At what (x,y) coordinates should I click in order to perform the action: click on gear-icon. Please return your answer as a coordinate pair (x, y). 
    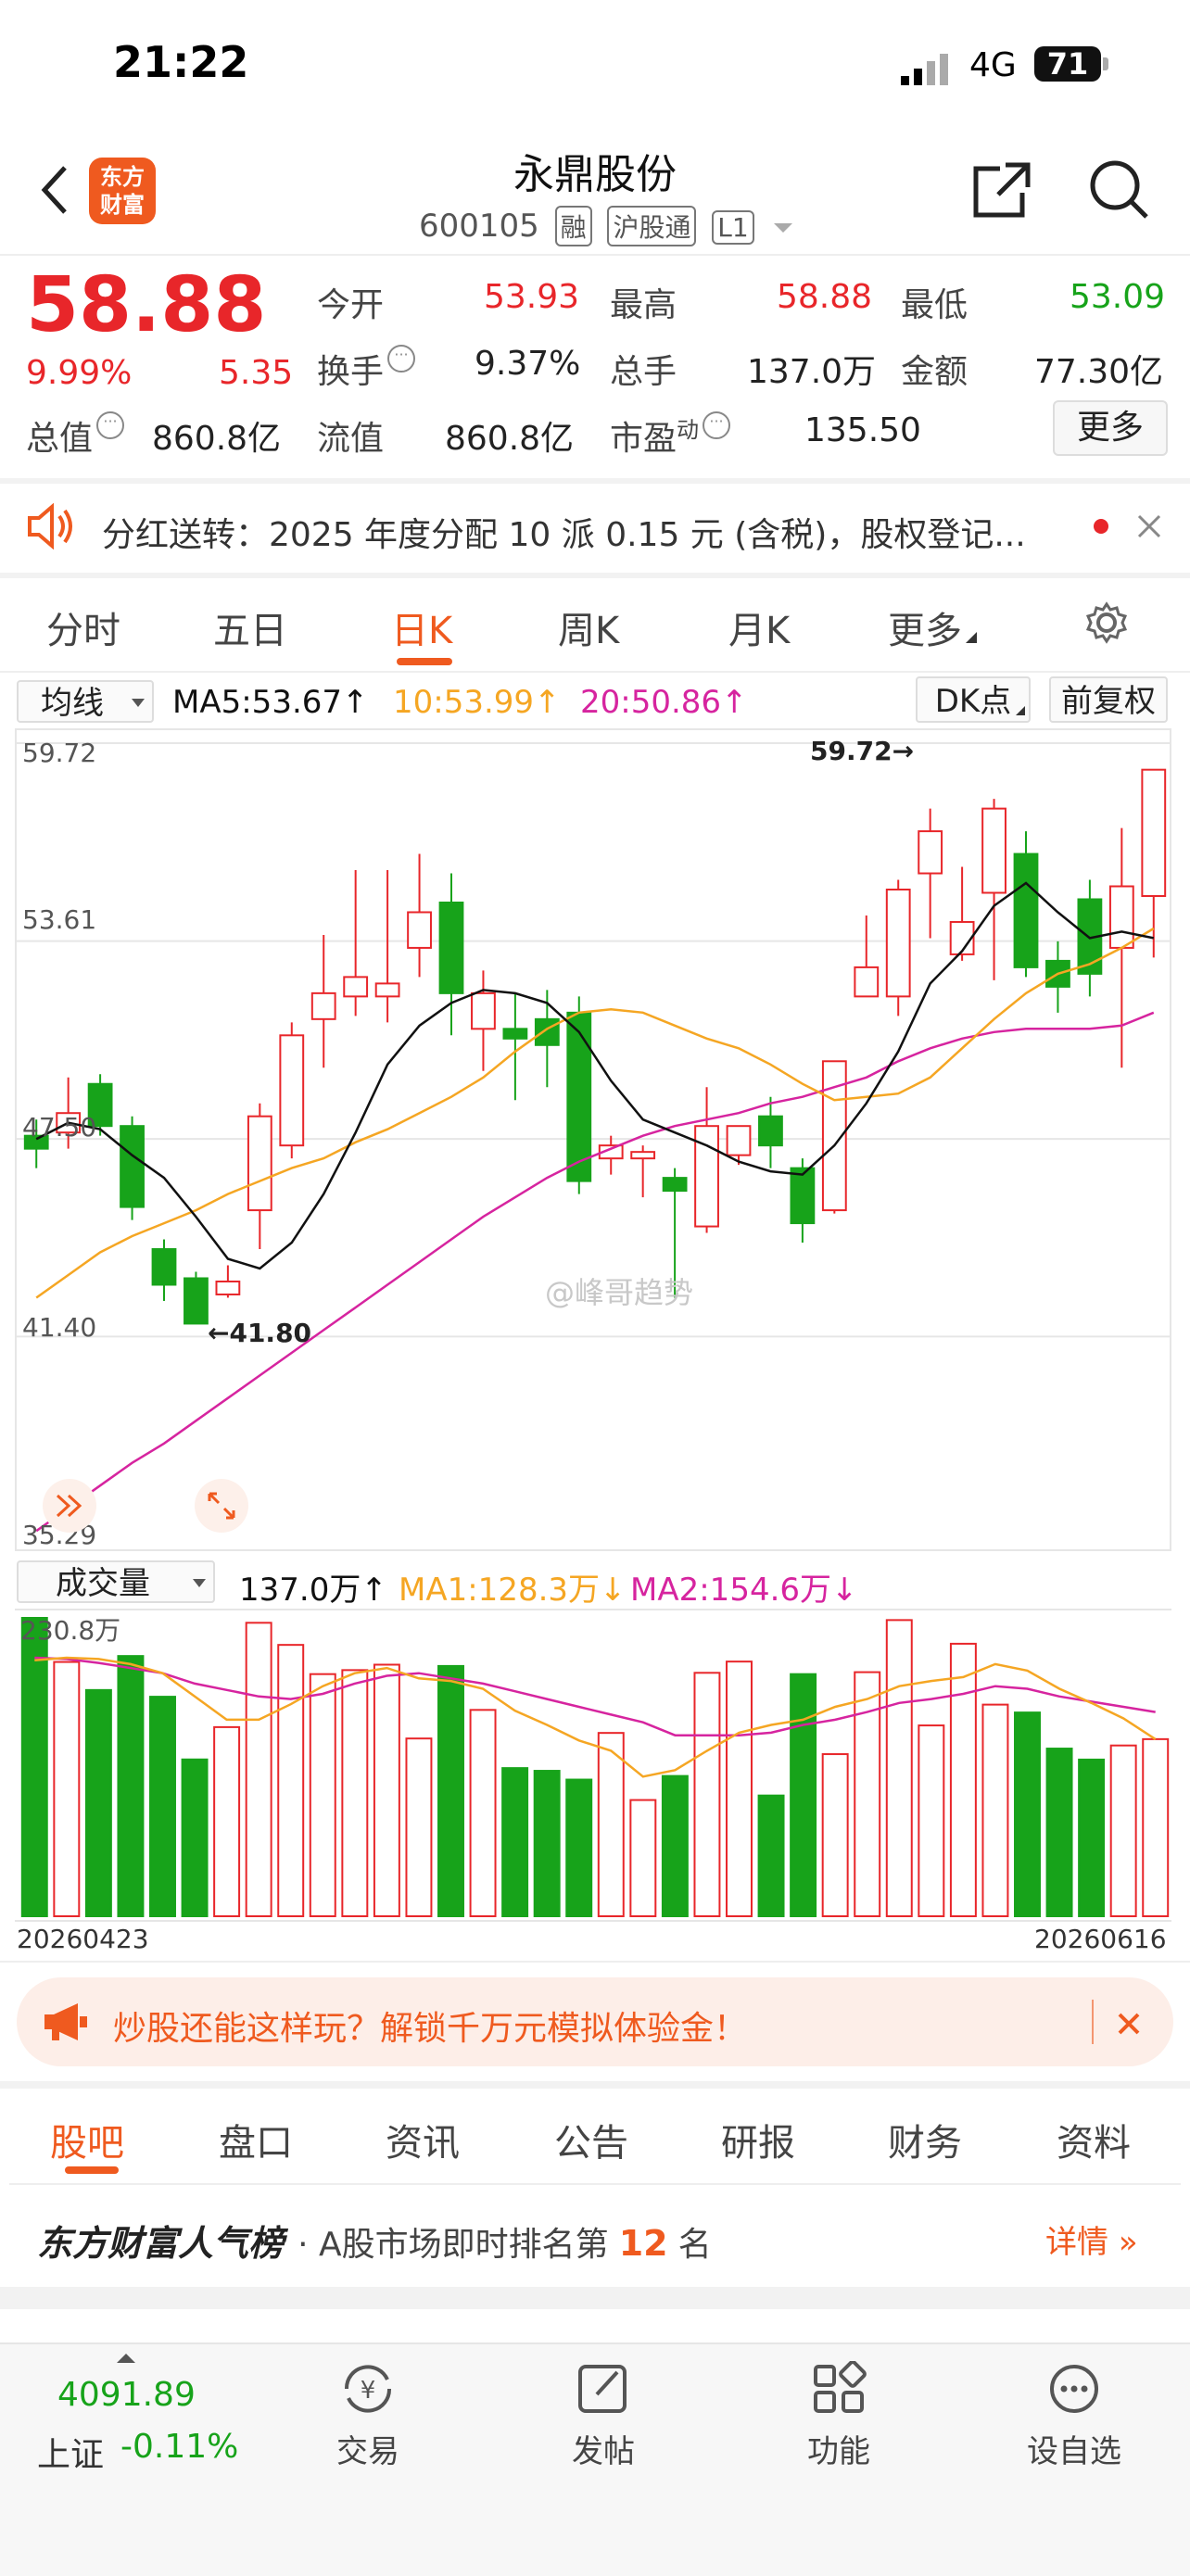
    Looking at the image, I should click on (1106, 622).